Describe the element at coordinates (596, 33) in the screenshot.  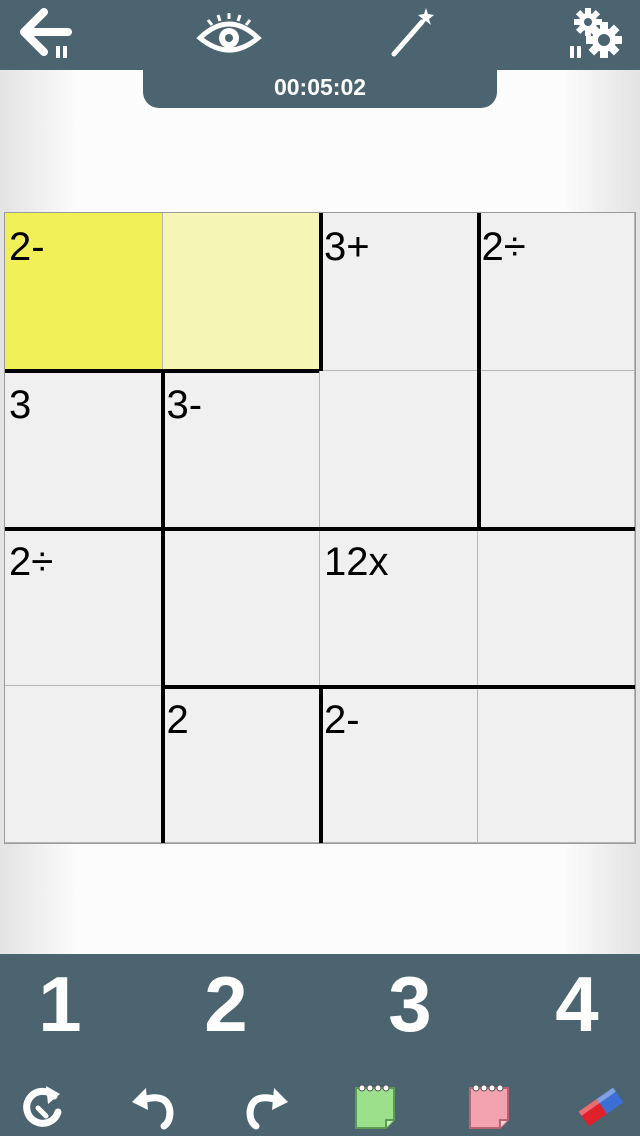
I see `gear-icon` at that location.